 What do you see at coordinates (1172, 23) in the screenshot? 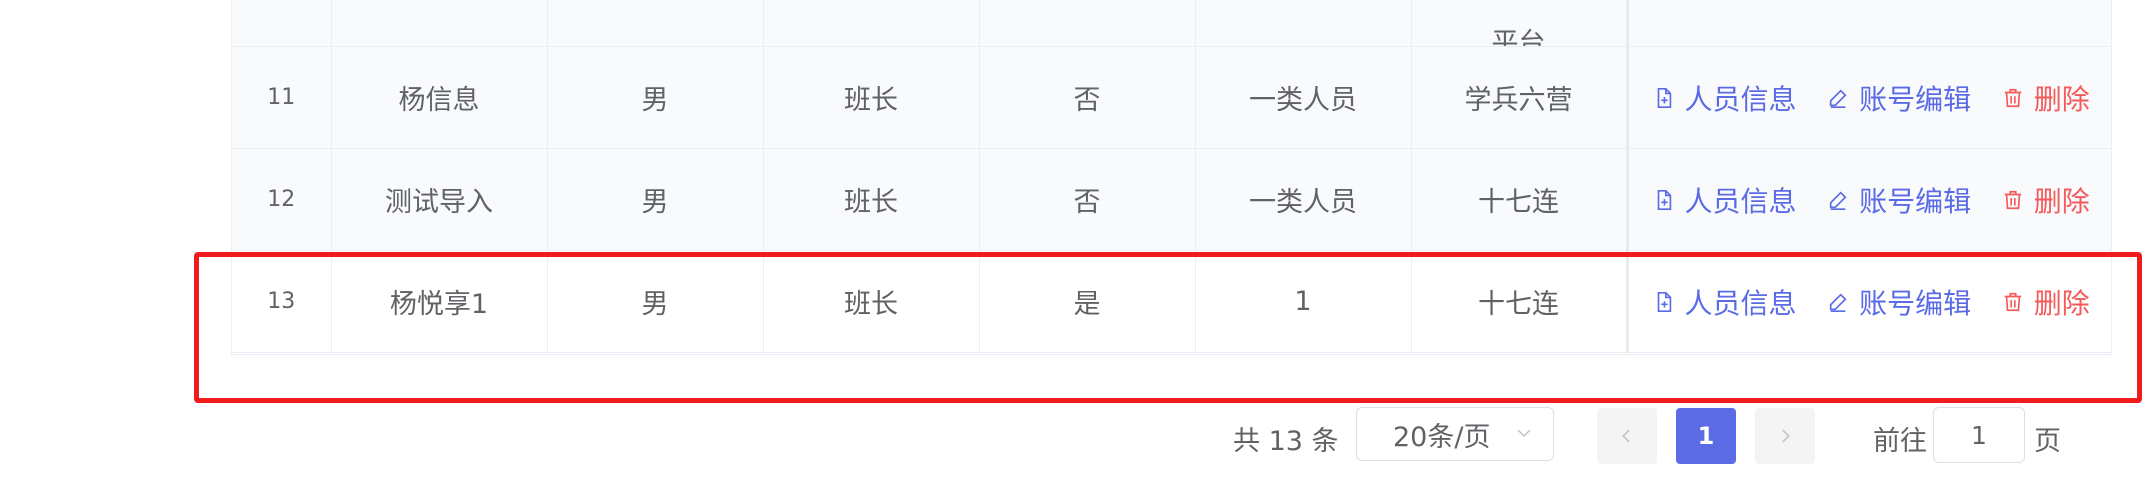
I see `table-row-partial: 平台` at bounding box center [1172, 23].